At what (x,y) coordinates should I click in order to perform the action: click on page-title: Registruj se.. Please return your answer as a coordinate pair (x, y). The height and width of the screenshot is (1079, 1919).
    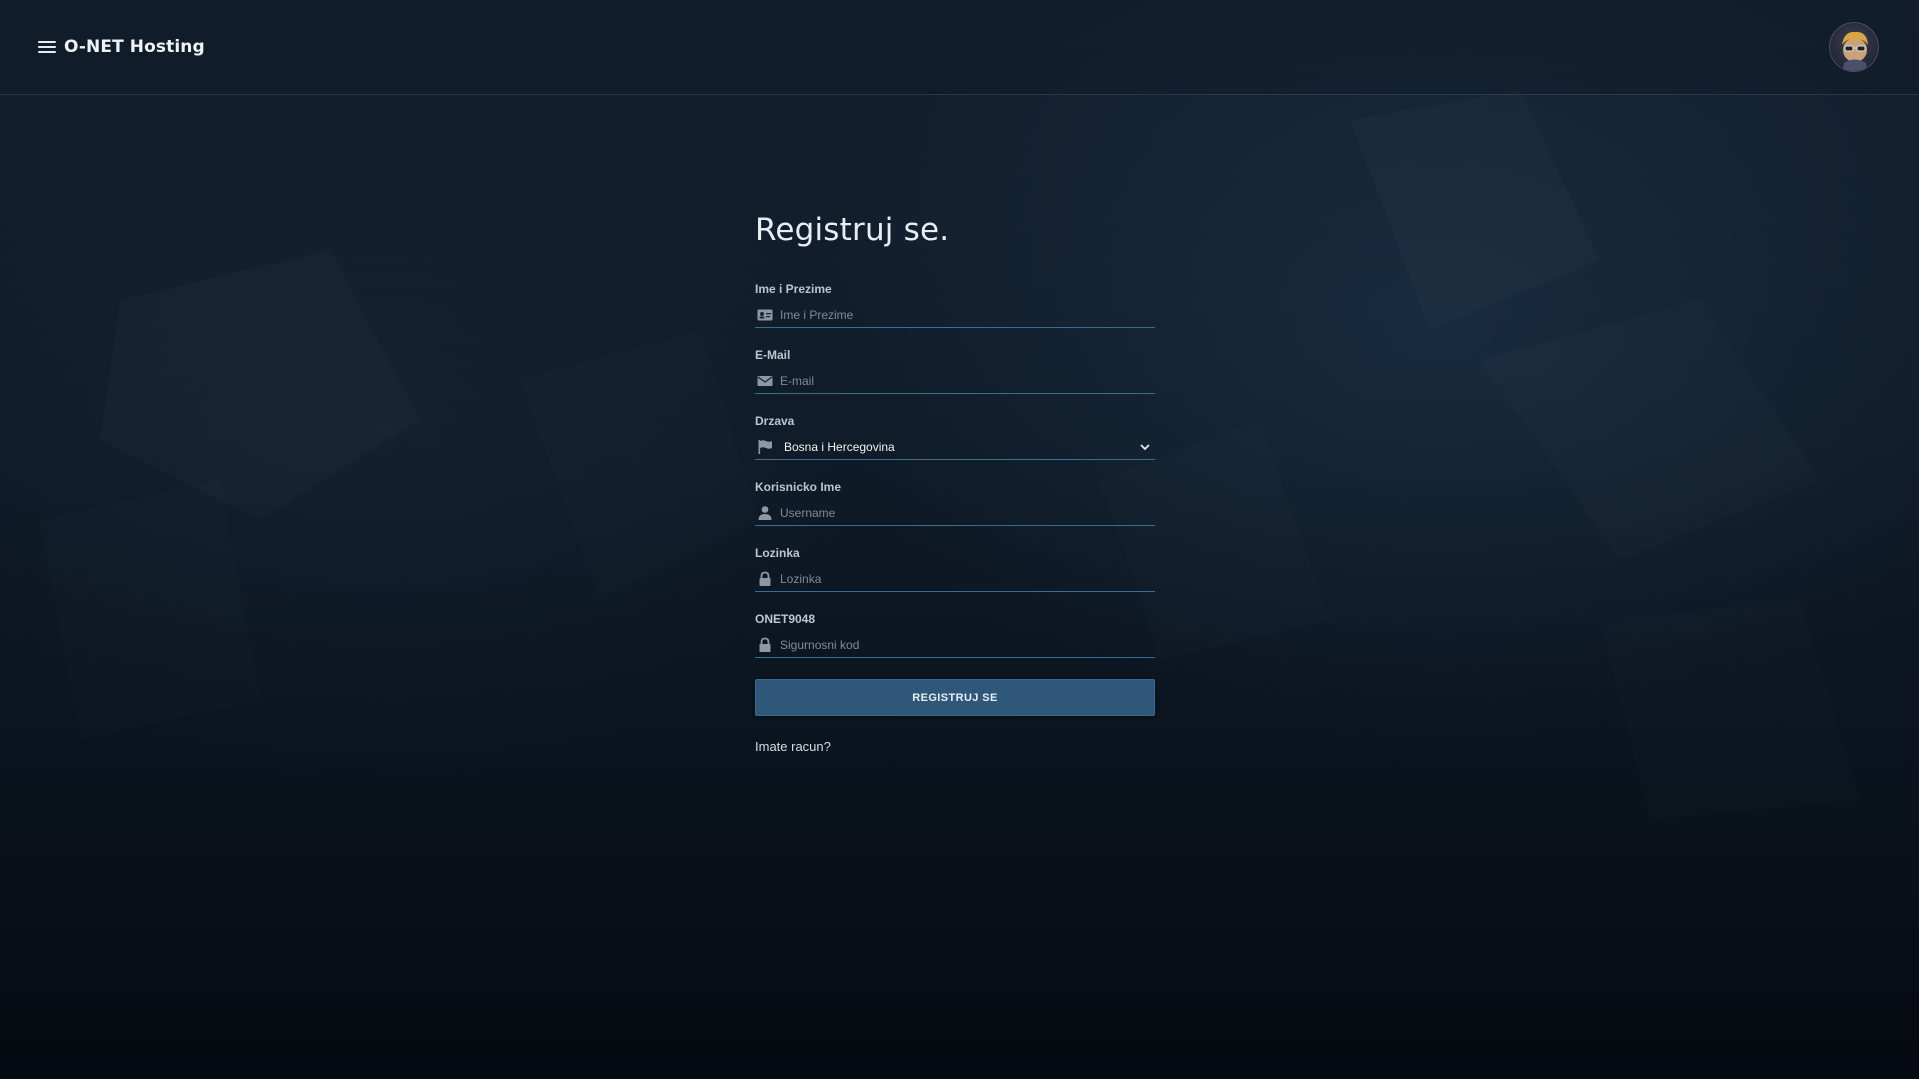
    Looking at the image, I should click on (852, 230).